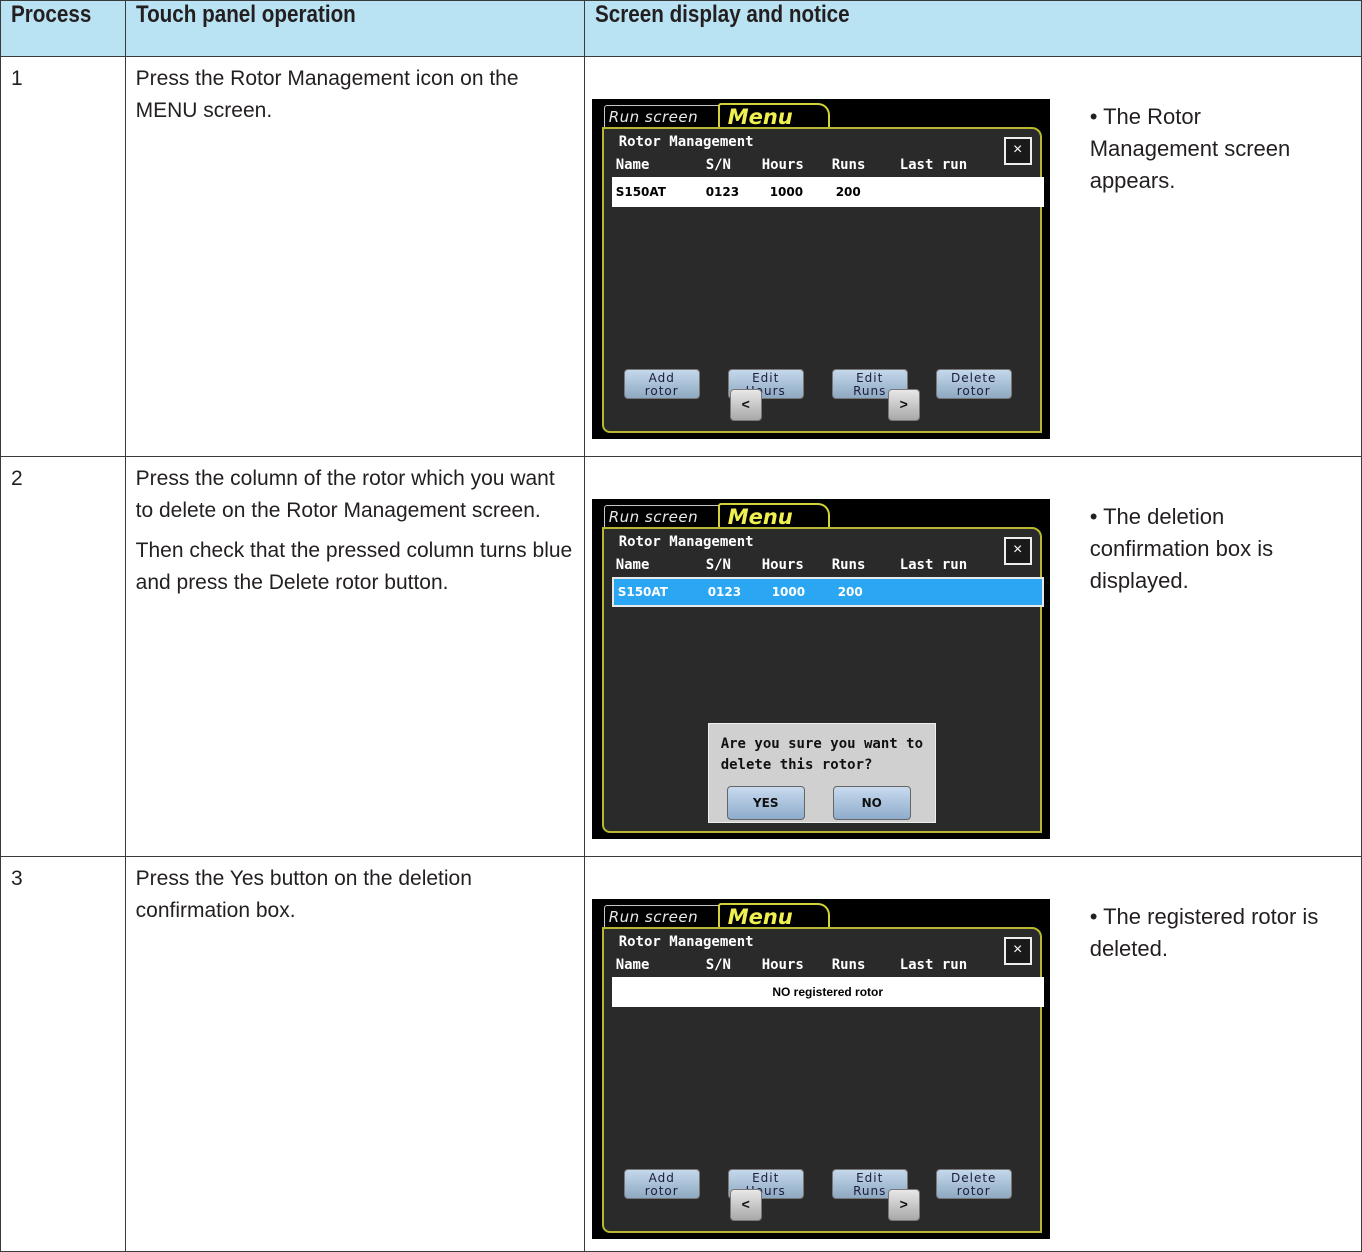 The height and width of the screenshot is (1252, 1362). What do you see at coordinates (1204, 932) in the screenshot?
I see `notice-text: • The registered rotor is deleted.` at bounding box center [1204, 932].